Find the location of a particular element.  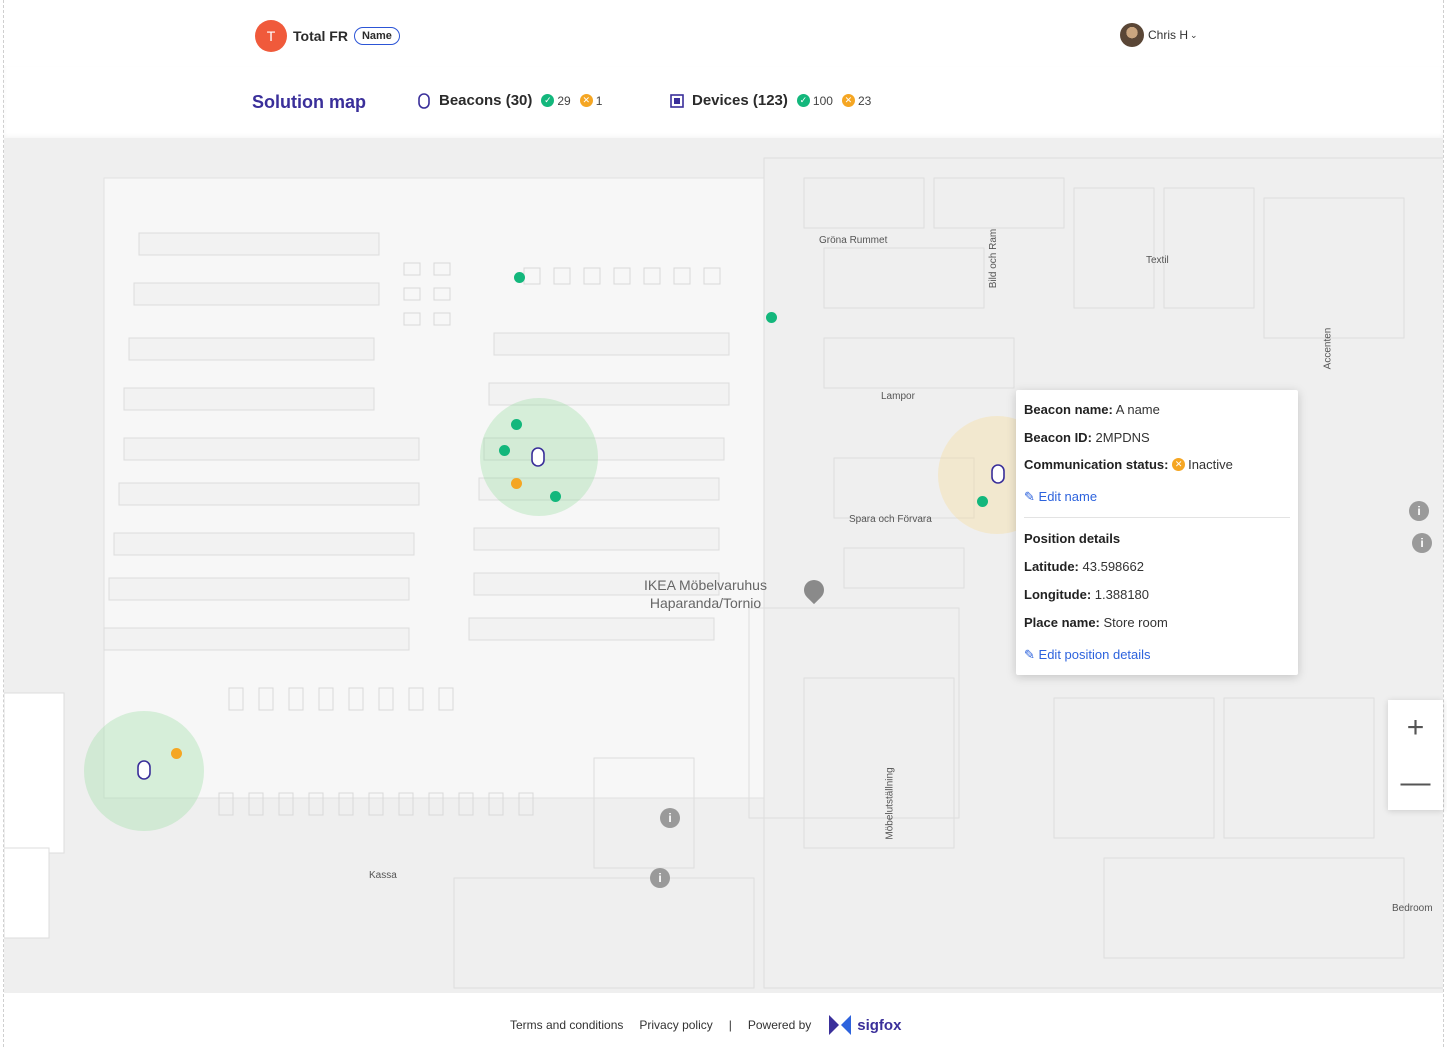

position-title: Position details is located at coordinates (1072, 538).